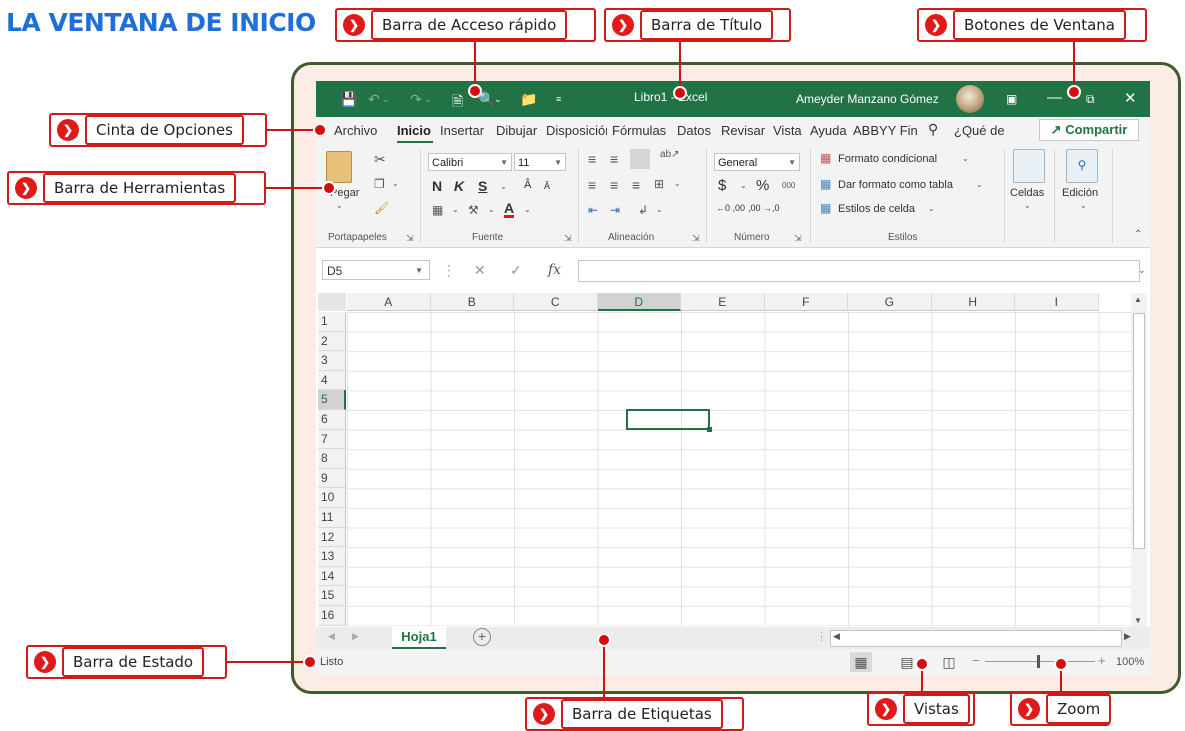  I want to click on align-top-icon: ≡, so click(592, 159).